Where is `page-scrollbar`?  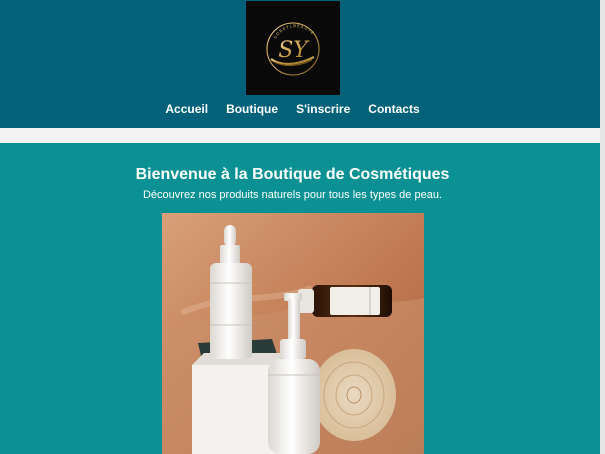
page-scrollbar is located at coordinates (602, 227).